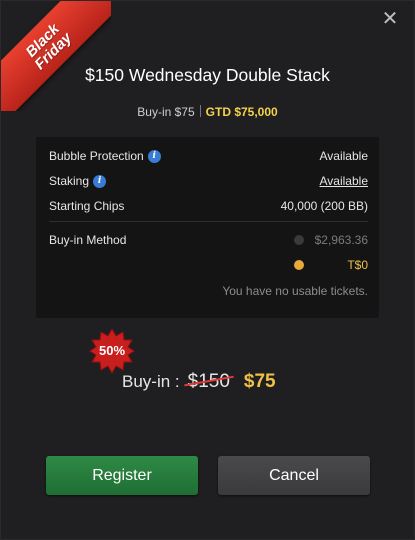 This screenshot has height=540, width=415. What do you see at coordinates (208, 206) in the screenshot?
I see `starting-chips-row: Starting Chips 40,000 (200 BB)` at bounding box center [208, 206].